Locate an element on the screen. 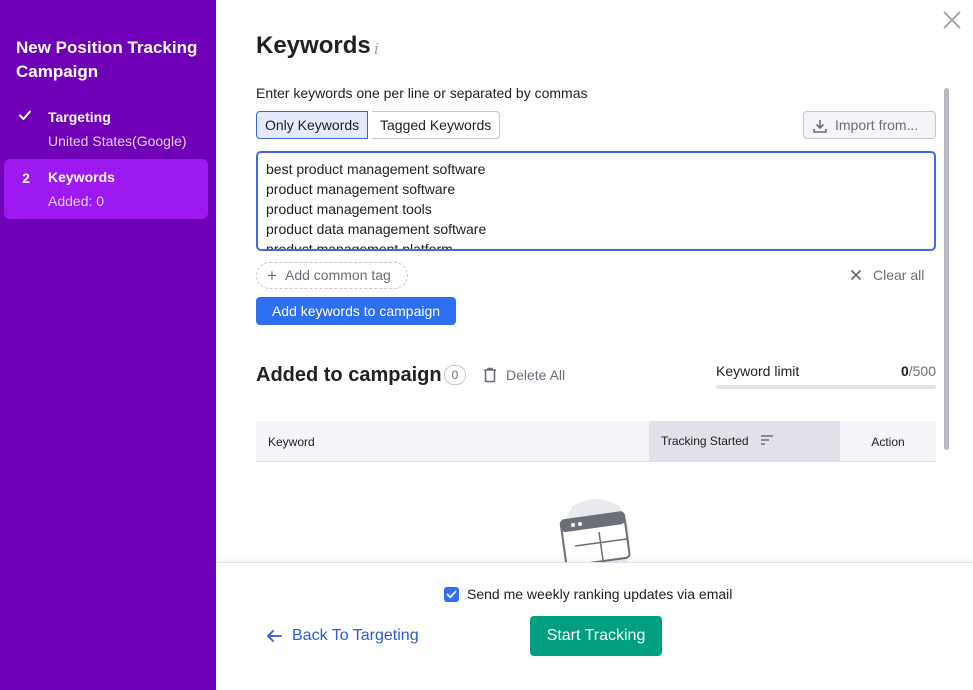 This screenshot has width=973, height=690. step-targeting: Targeting United States(Google) is located at coordinates (106, 129).